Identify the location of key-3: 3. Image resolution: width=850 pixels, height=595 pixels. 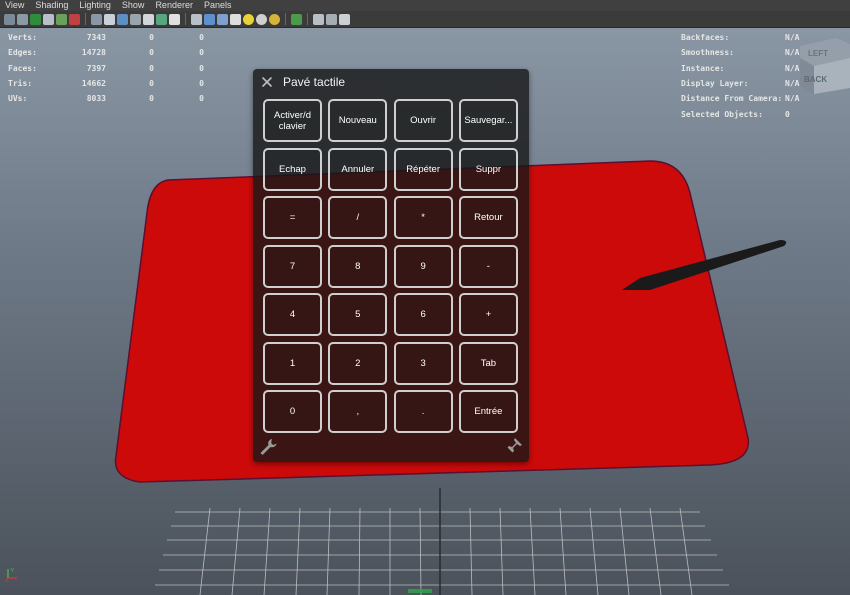
(423, 363).